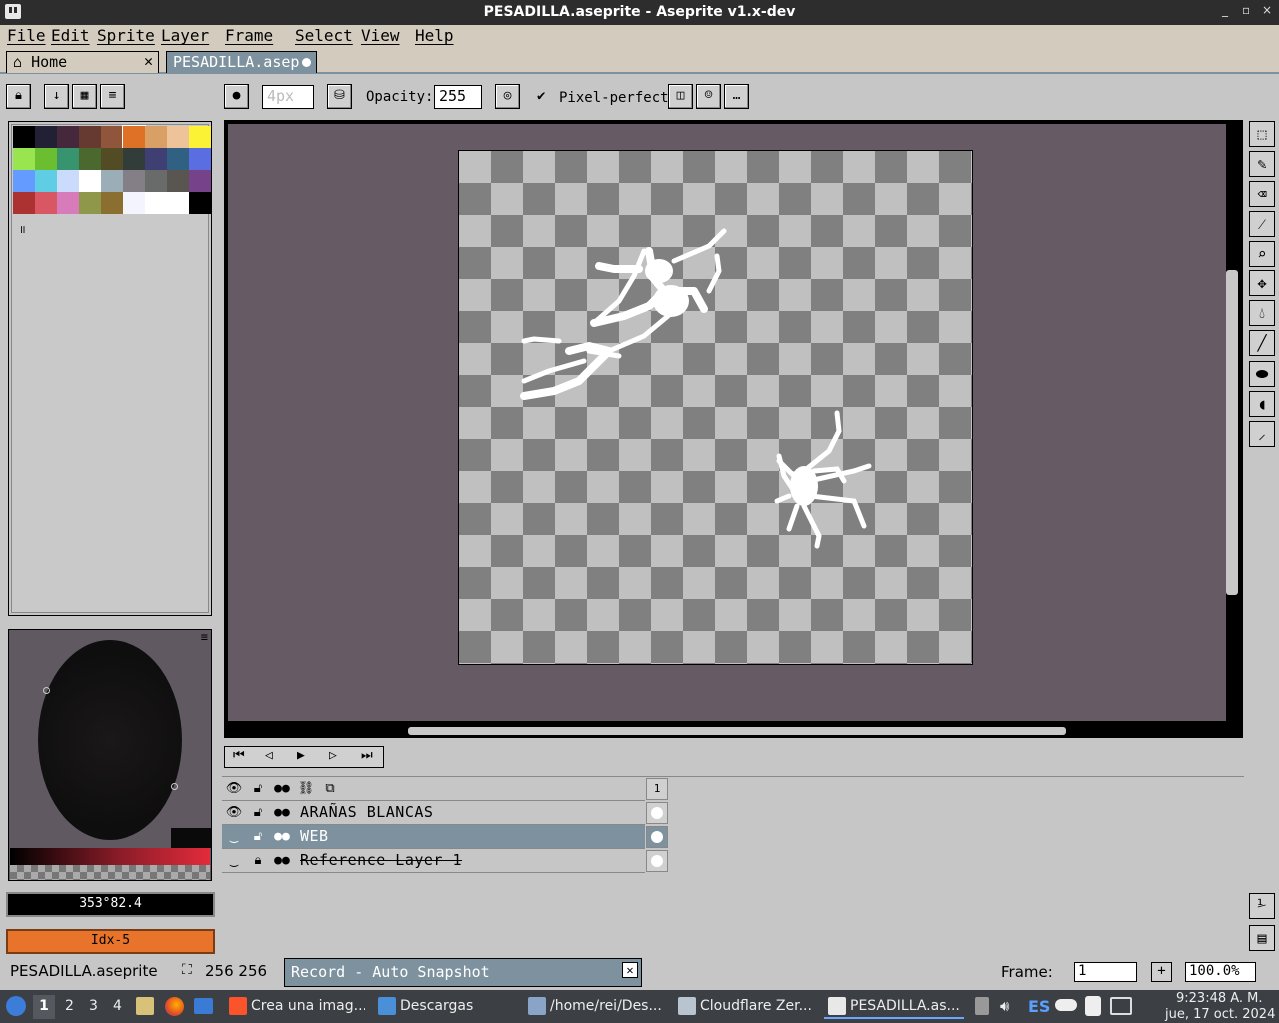 Image resolution: width=1279 pixels, height=1023 pixels. Describe the element at coordinates (69, 1006) in the screenshot. I see `workspace-2: 2` at that location.